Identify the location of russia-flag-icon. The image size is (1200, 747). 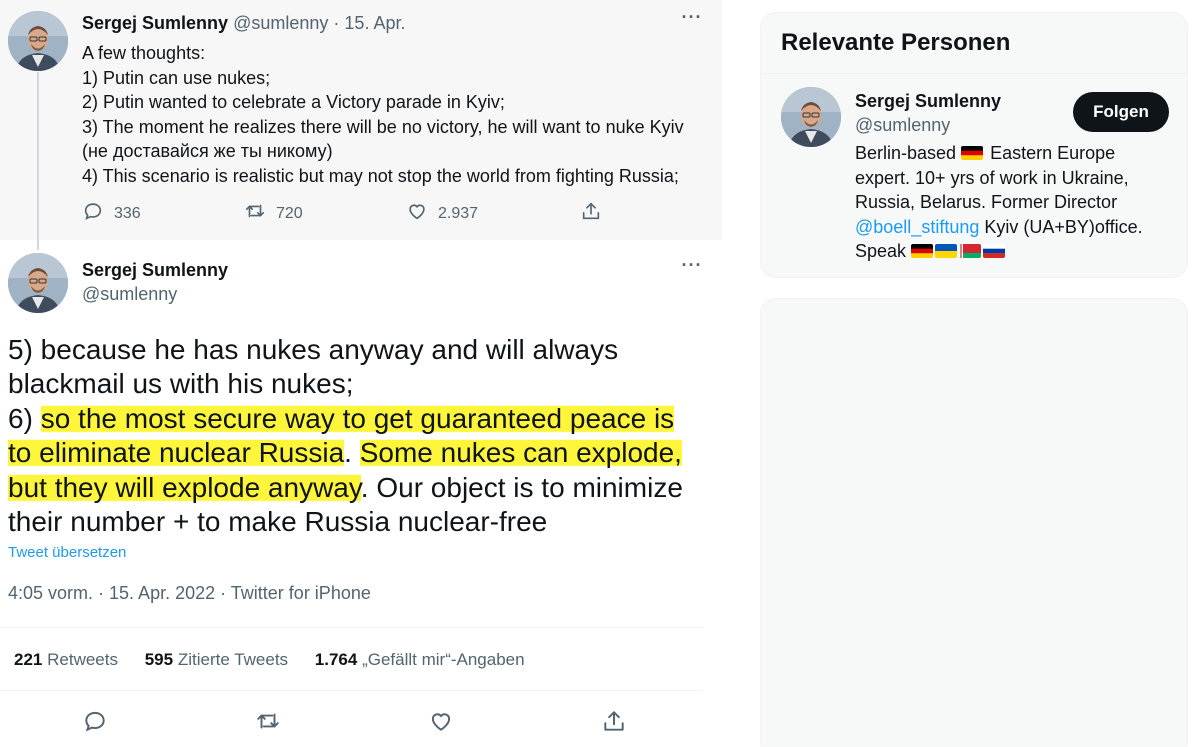
(994, 251).